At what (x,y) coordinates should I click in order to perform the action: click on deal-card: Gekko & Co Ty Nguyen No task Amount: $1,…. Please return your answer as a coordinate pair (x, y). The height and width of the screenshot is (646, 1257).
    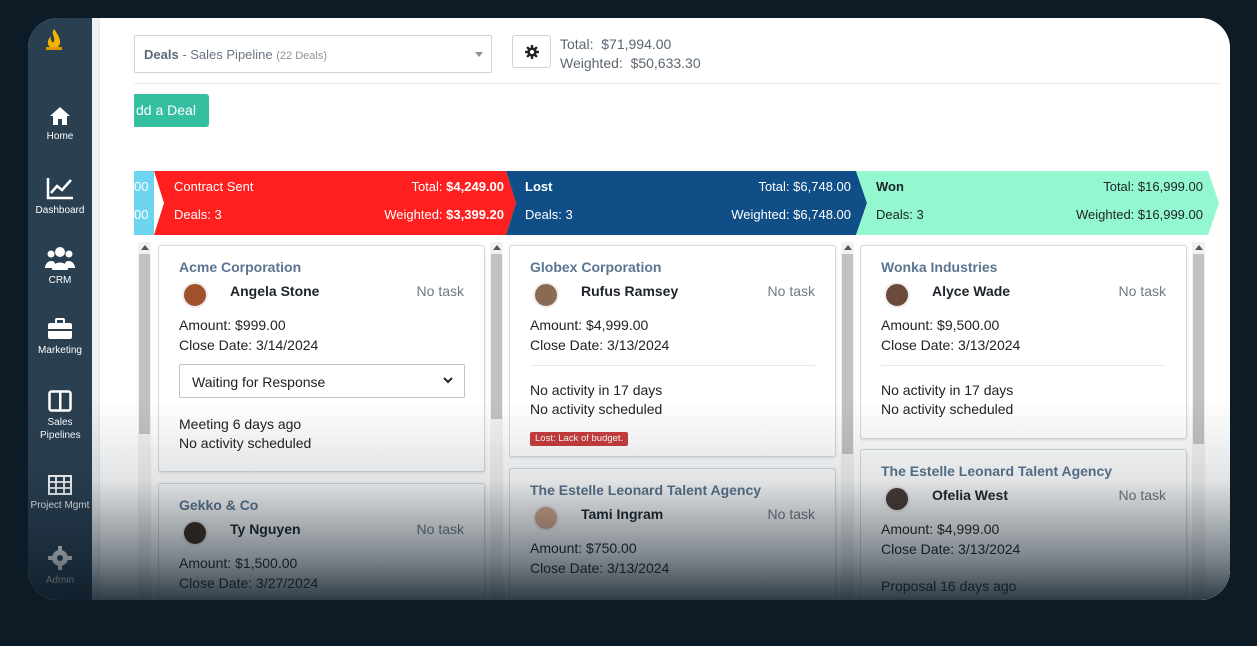
    Looking at the image, I should click on (321, 541).